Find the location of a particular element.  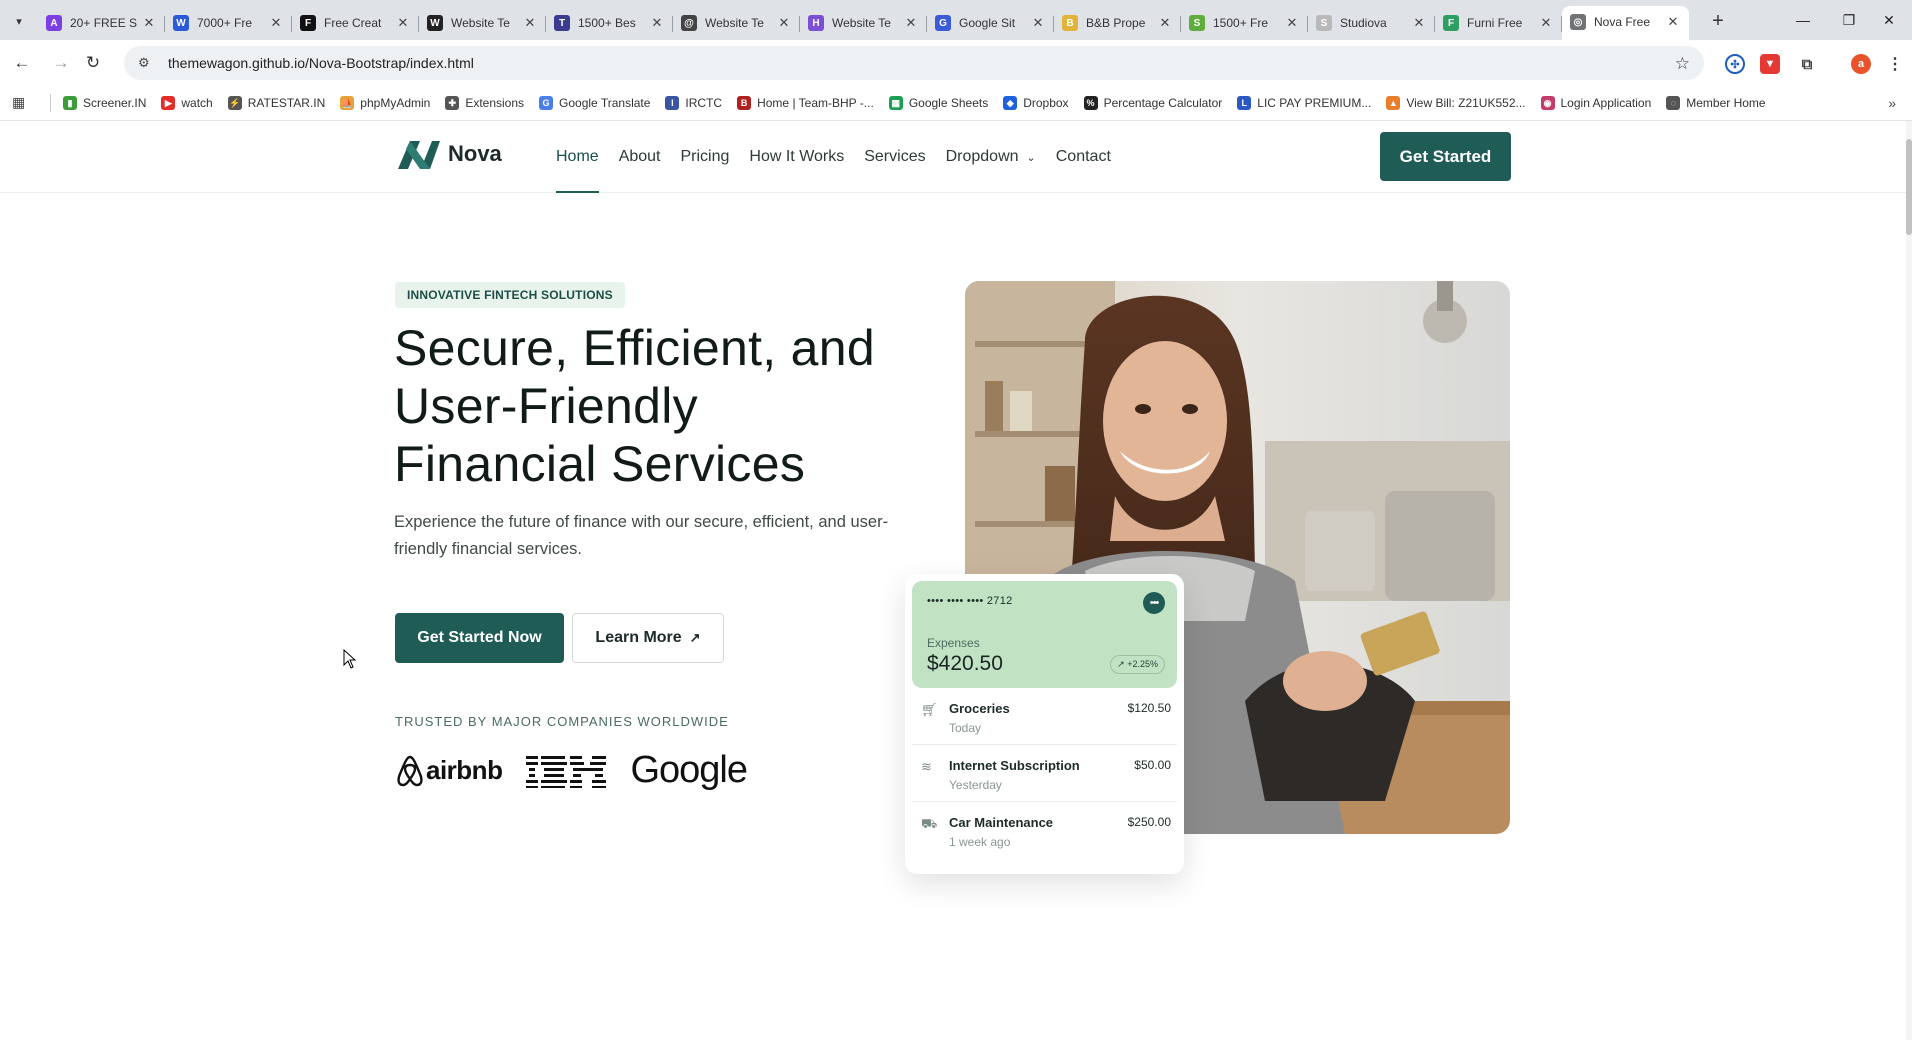

reload-button: ↻ is located at coordinates (93, 63).